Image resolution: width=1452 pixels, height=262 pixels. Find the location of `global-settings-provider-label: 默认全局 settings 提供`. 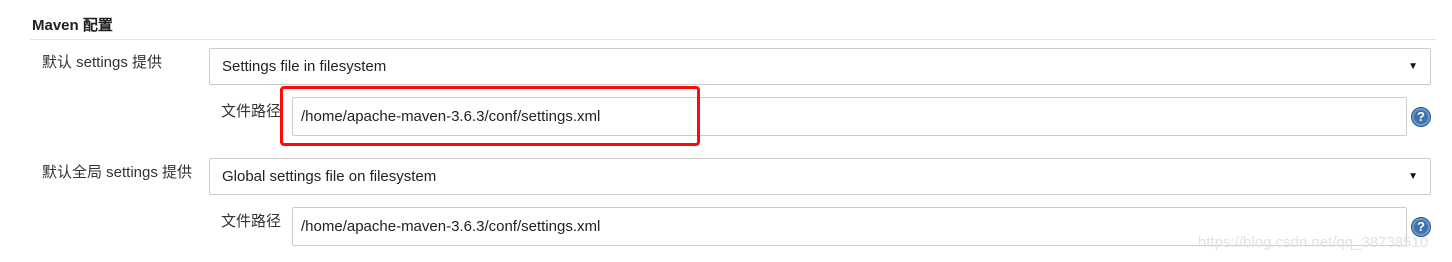

global-settings-provider-label: 默认全局 settings 提供 is located at coordinates (117, 172).